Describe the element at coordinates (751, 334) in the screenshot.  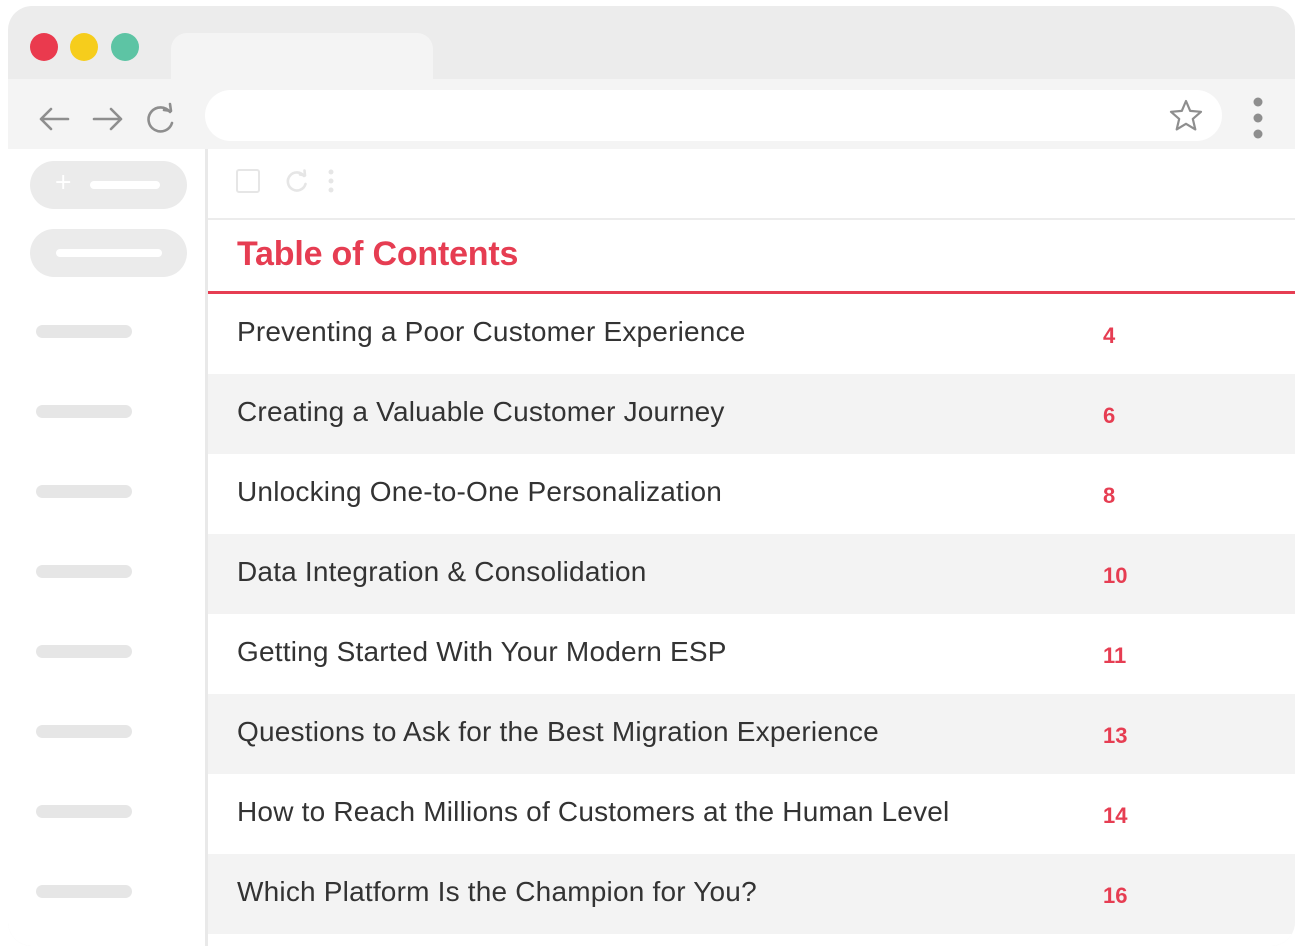
I see `toc-entry: Preventing a Poor Customer Experience 4` at that location.